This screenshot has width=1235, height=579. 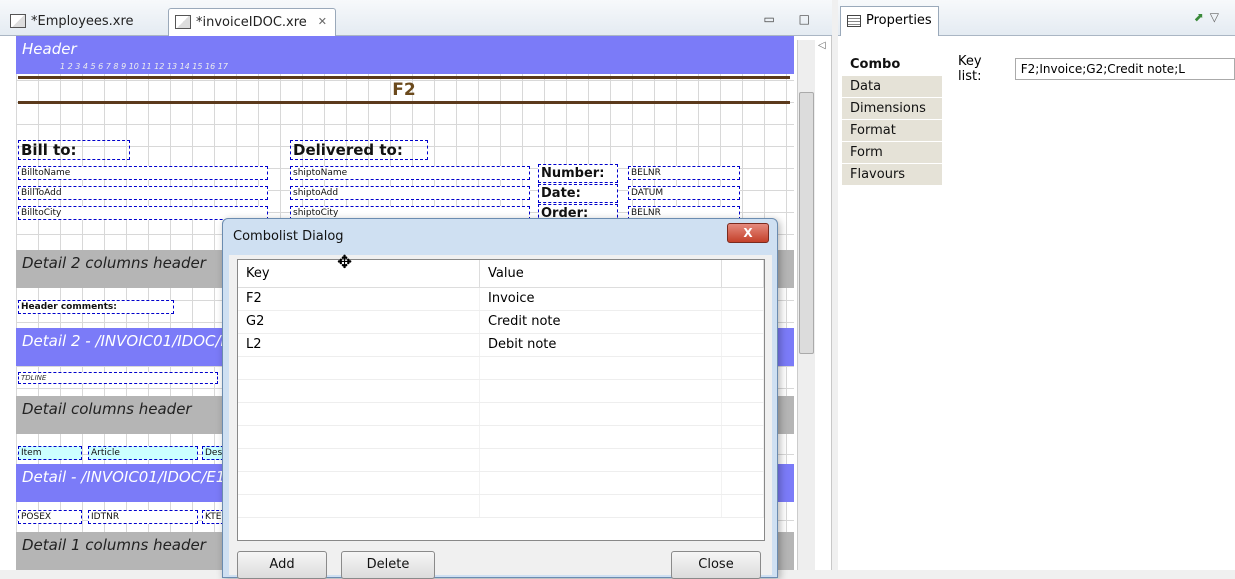 What do you see at coordinates (578, 193) in the screenshot?
I see `date-label: Date:` at bounding box center [578, 193].